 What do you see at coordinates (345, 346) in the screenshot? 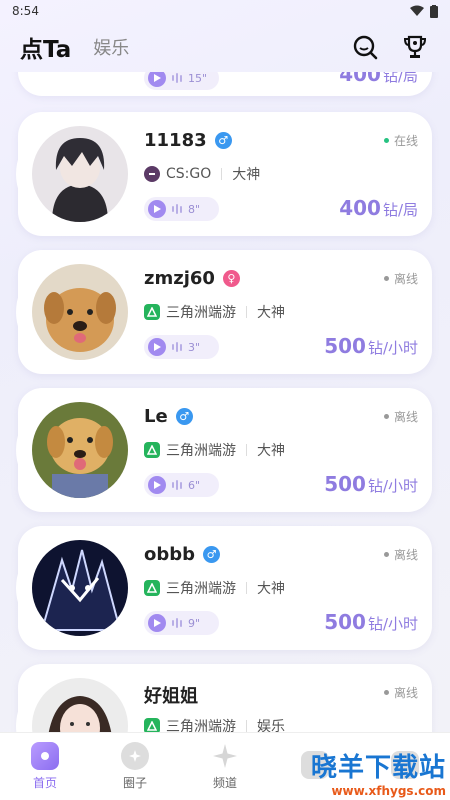
I see `price-value: 500` at bounding box center [345, 346].